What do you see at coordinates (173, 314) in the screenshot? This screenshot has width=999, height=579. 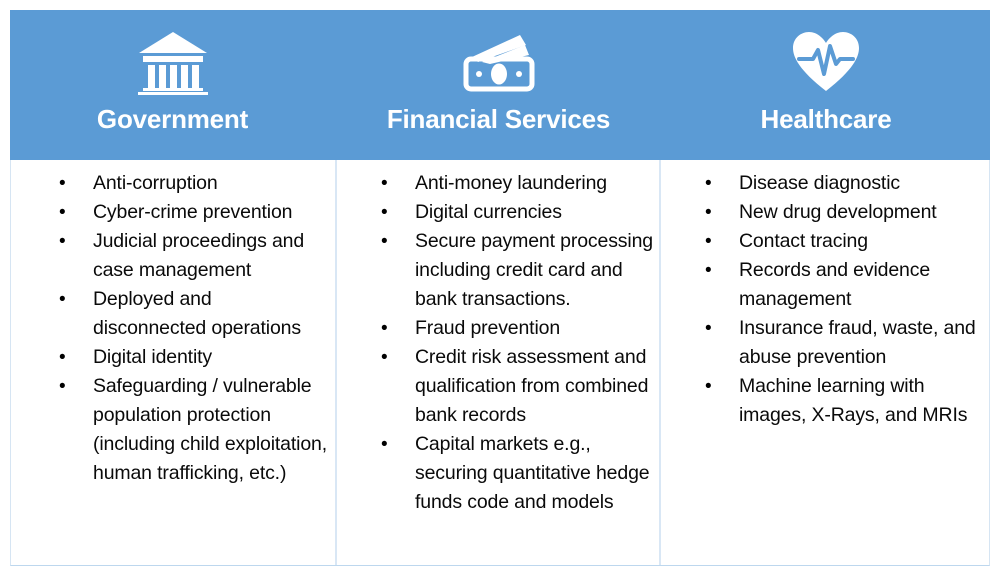 I see `list-item: Deployed and disconnected operations` at bounding box center [173, 314].